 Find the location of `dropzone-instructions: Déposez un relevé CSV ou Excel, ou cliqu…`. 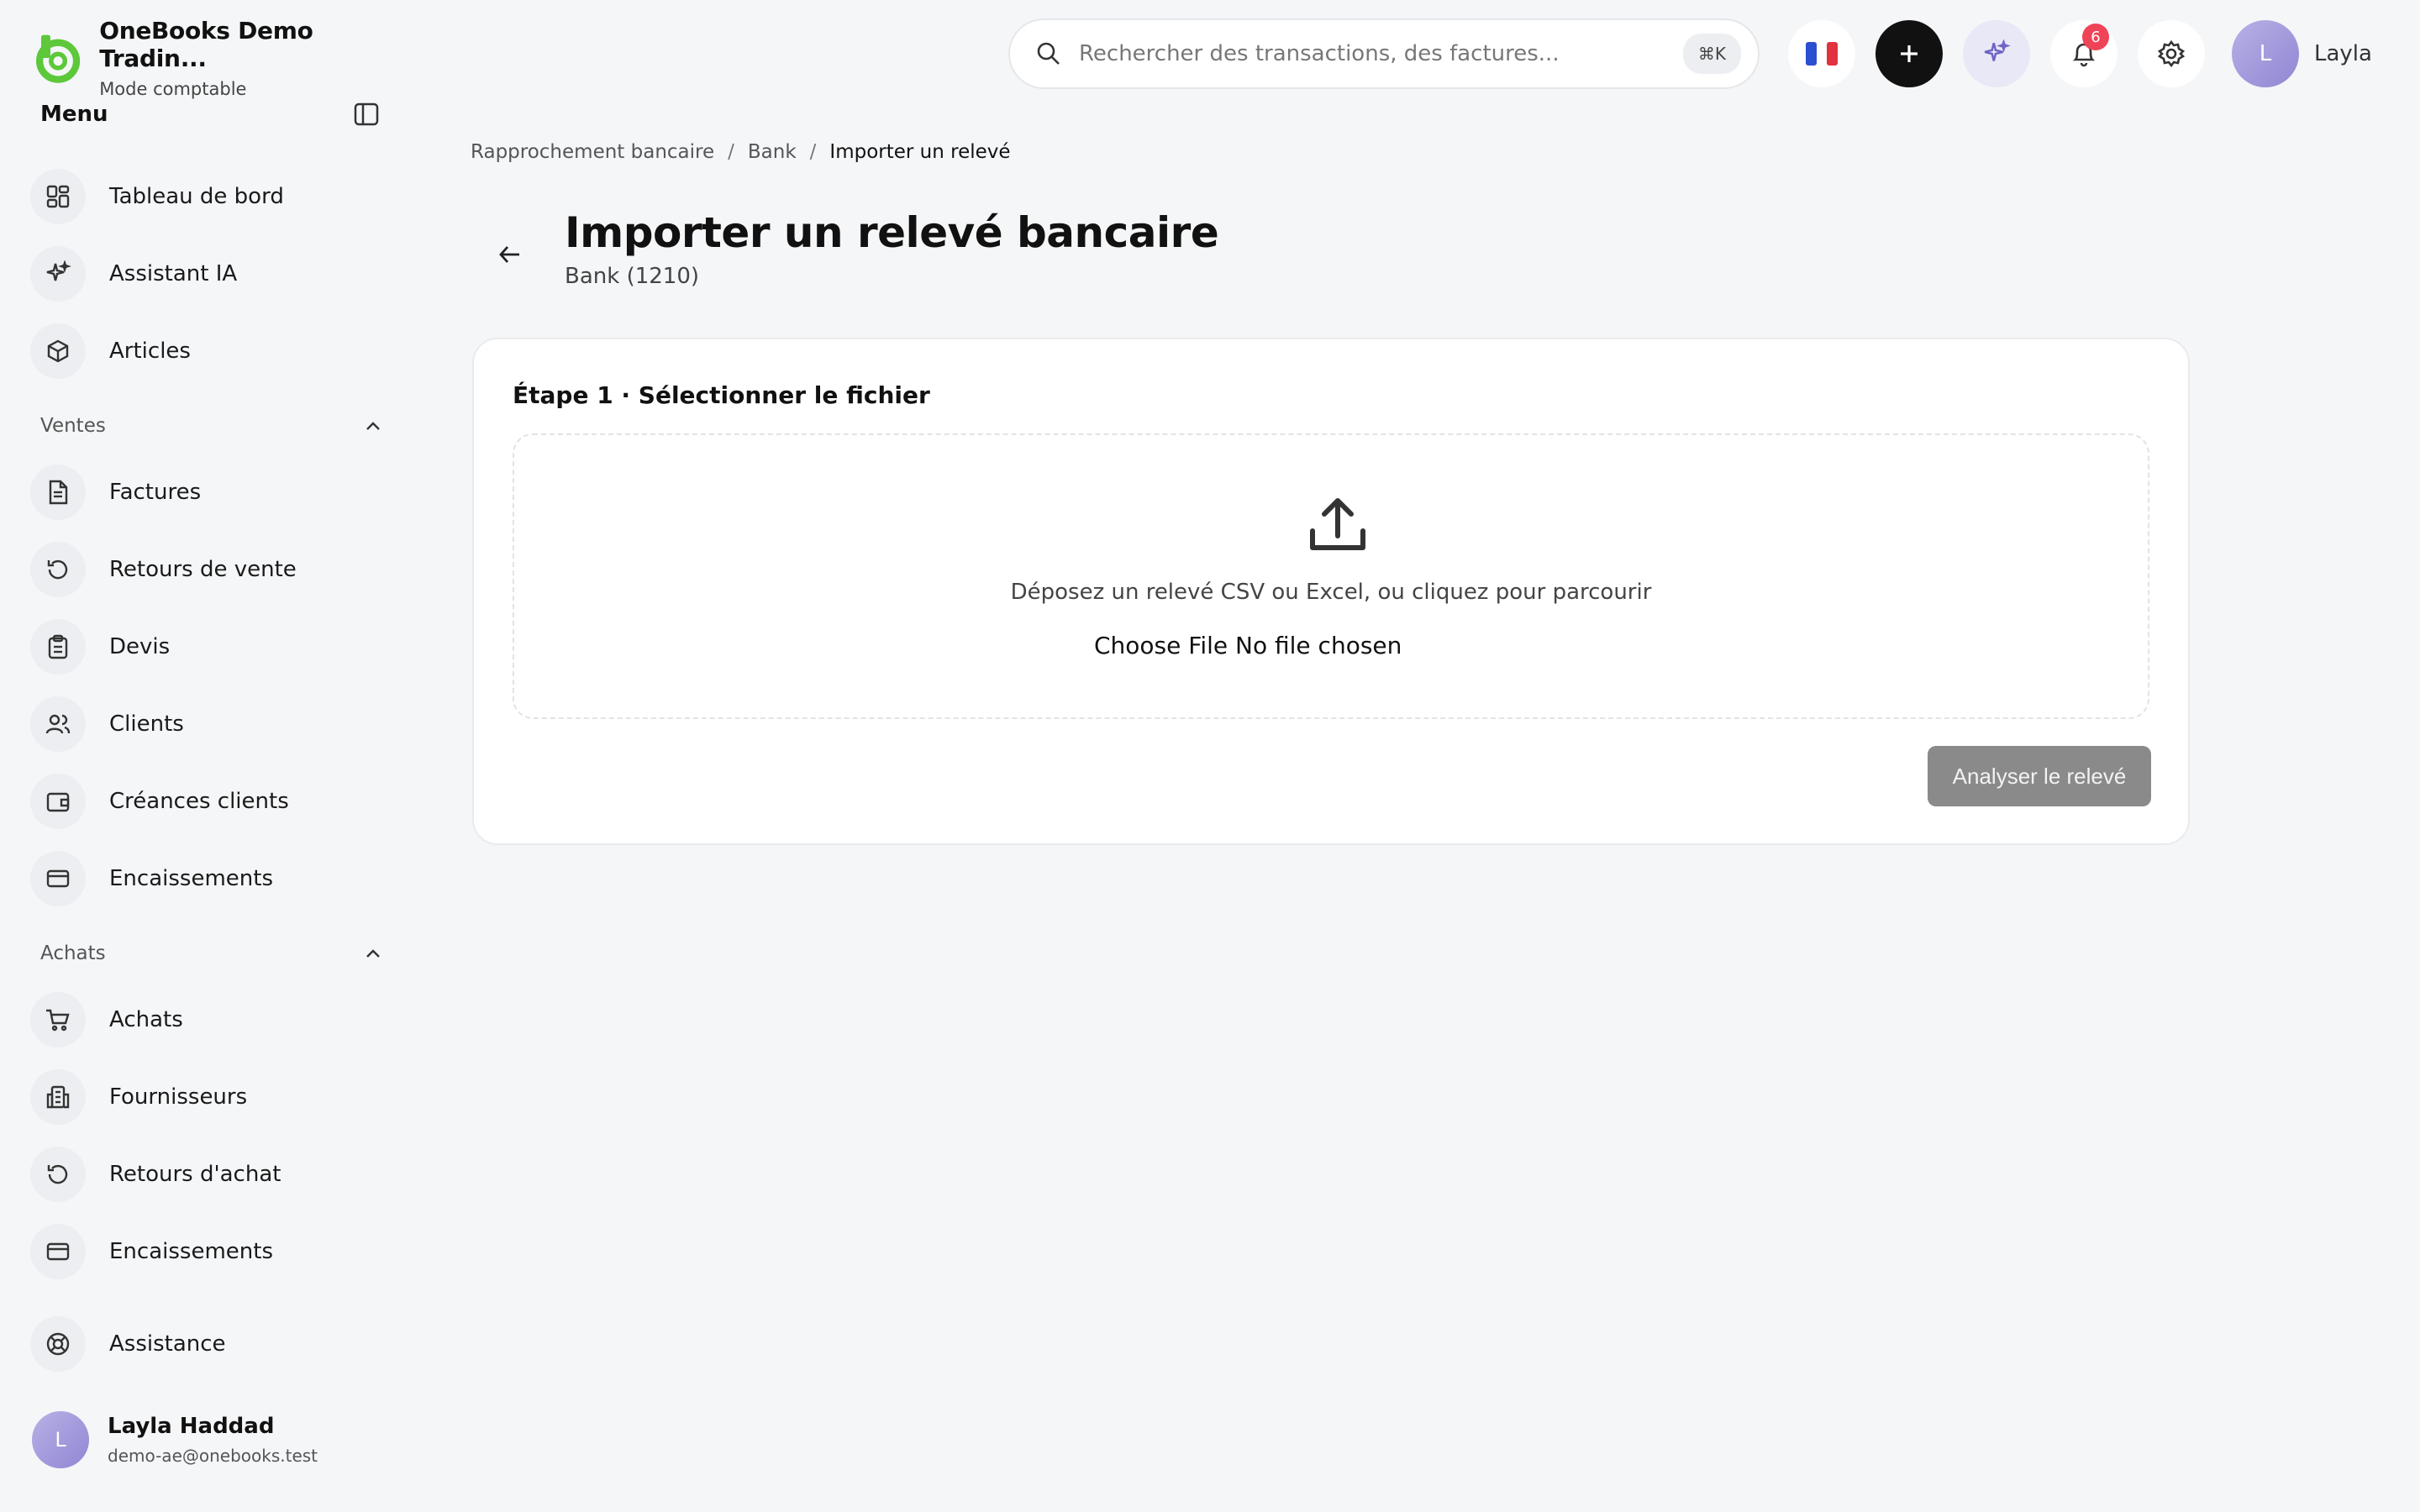

dropzone-instructions: Déposez un relevé CSV ou Excel, ou cliqu… is located at coordinates (1331, 592).